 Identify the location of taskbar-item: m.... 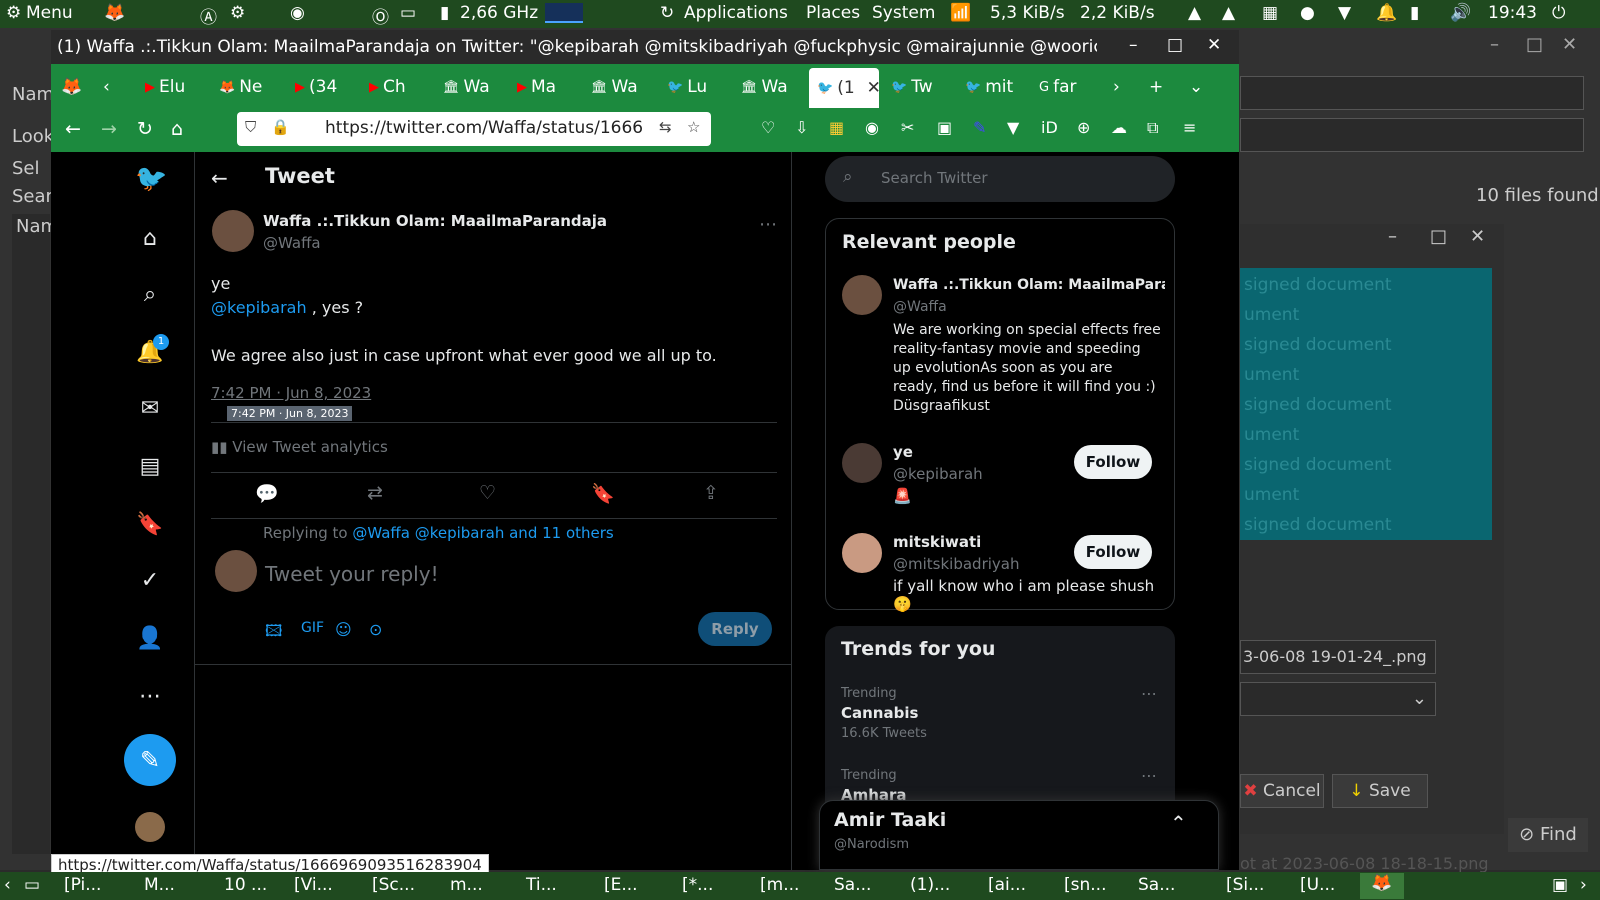
(466, 885).